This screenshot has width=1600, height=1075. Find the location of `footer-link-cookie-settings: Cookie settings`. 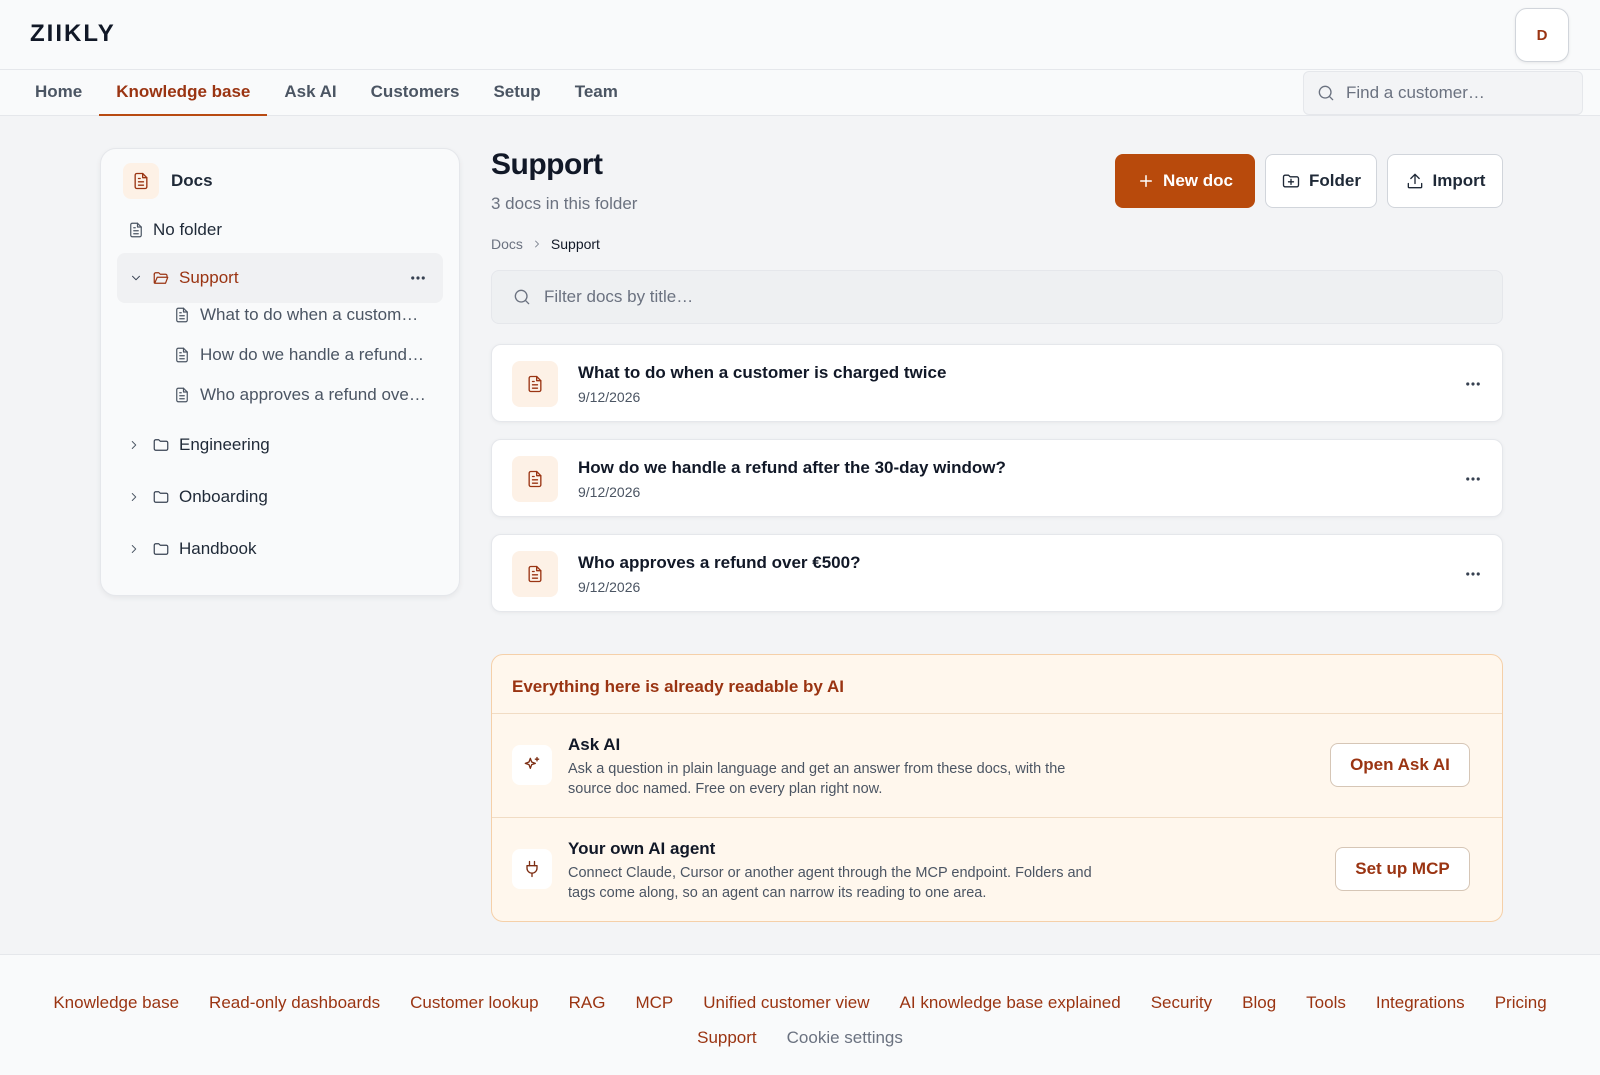

footer-link-cookie-settings: Cookie settings is located at coordinates (845, 1038).